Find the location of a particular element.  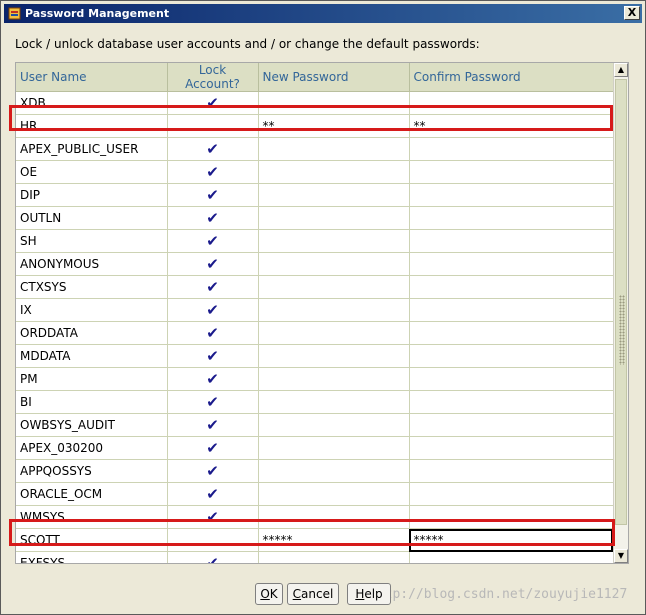

help-button: Help is located at coordinates (369, 594).